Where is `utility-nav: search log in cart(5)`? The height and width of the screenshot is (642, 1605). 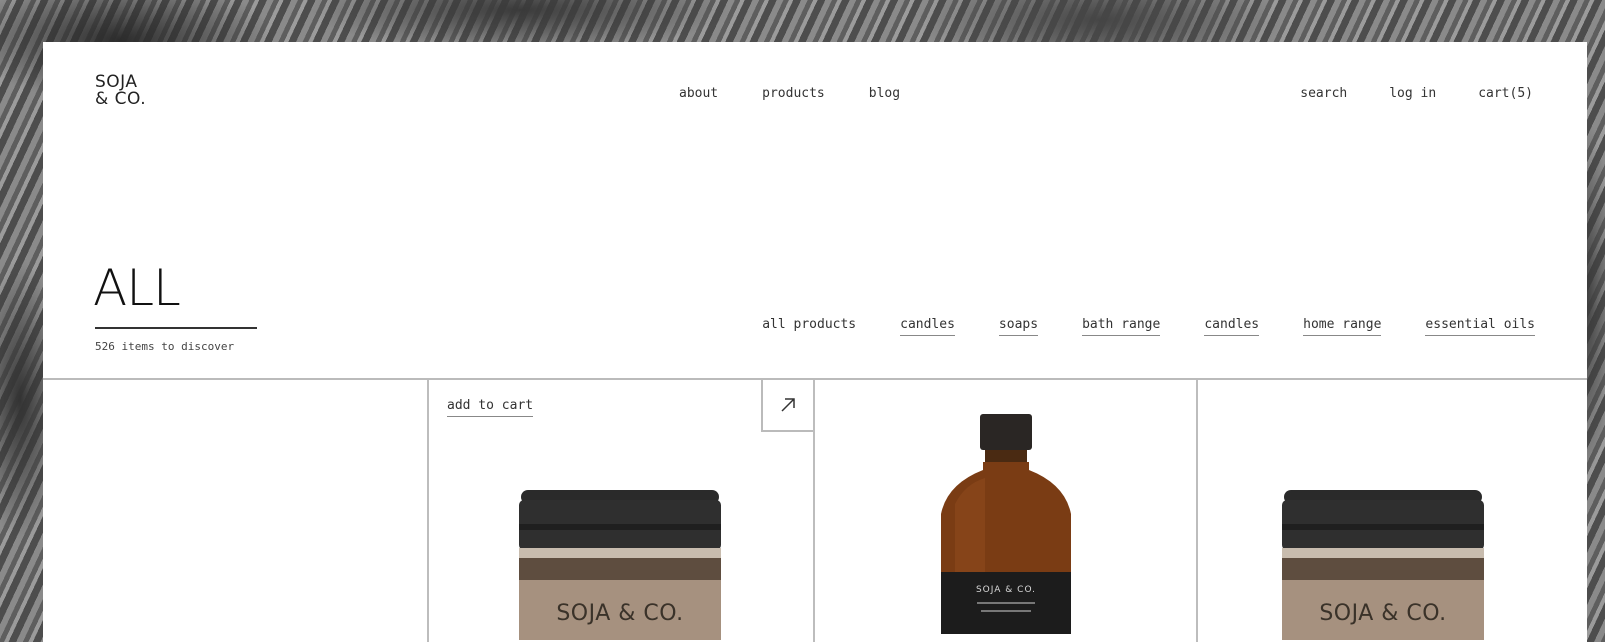
utility-nav: search log in cart(5) is located at coordinates (1416, 93).